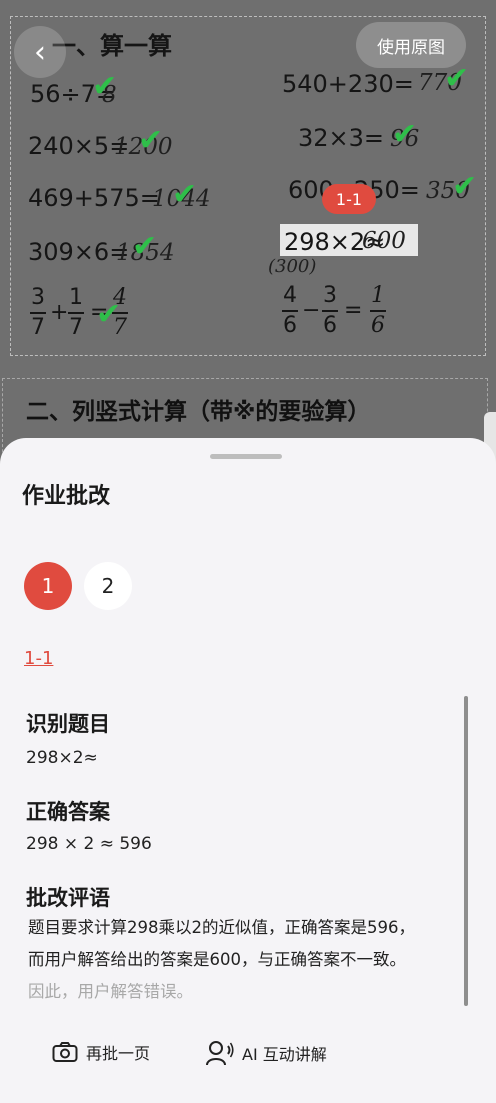  I want to click on drag-handle, so click(246, 456).